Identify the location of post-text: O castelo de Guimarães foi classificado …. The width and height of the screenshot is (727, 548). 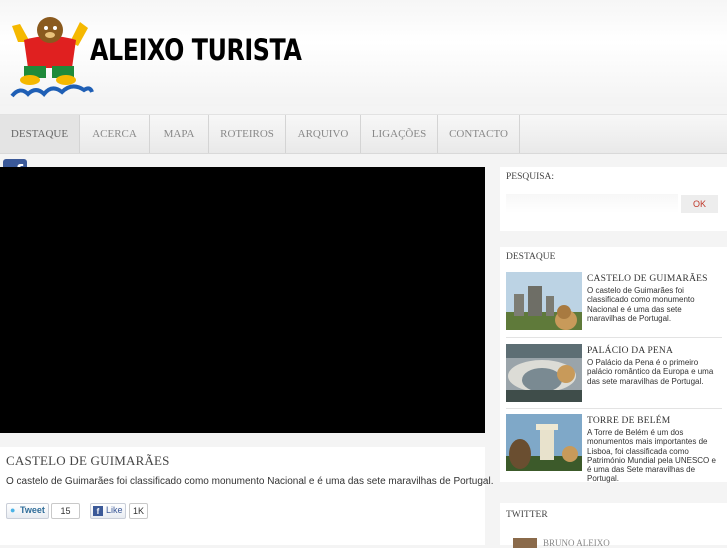
(250, 481).